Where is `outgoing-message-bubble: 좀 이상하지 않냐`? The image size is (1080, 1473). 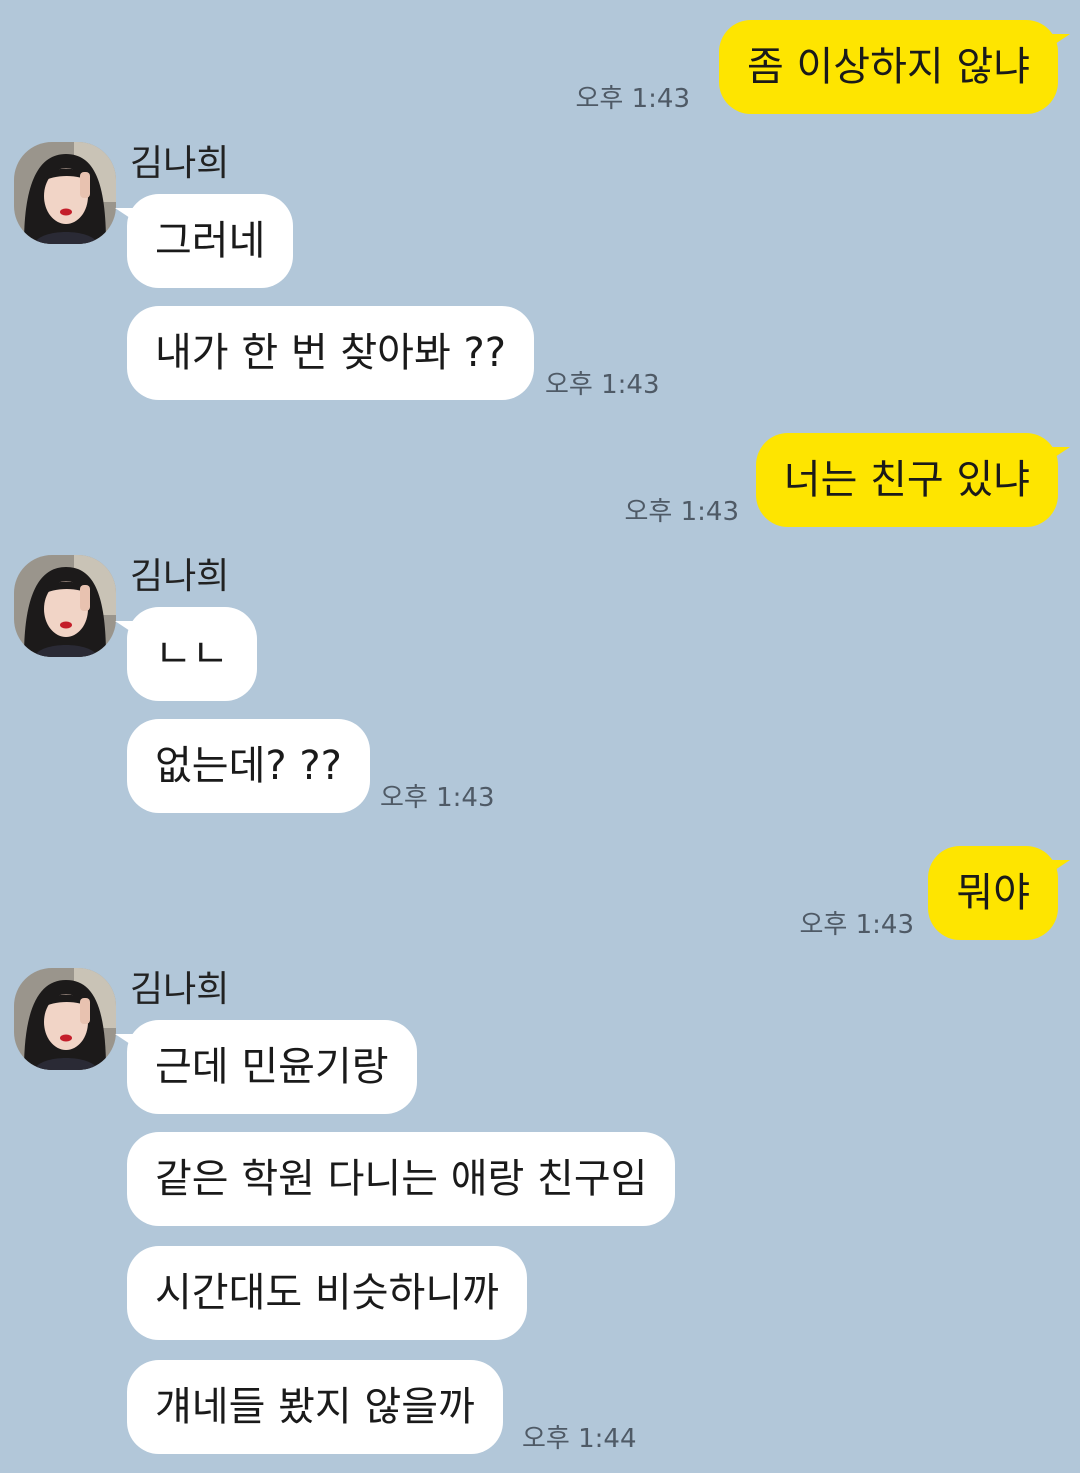
outgoing-message-bubble: 좀 이상하지 않냐 is located at coordinates (894, 67).